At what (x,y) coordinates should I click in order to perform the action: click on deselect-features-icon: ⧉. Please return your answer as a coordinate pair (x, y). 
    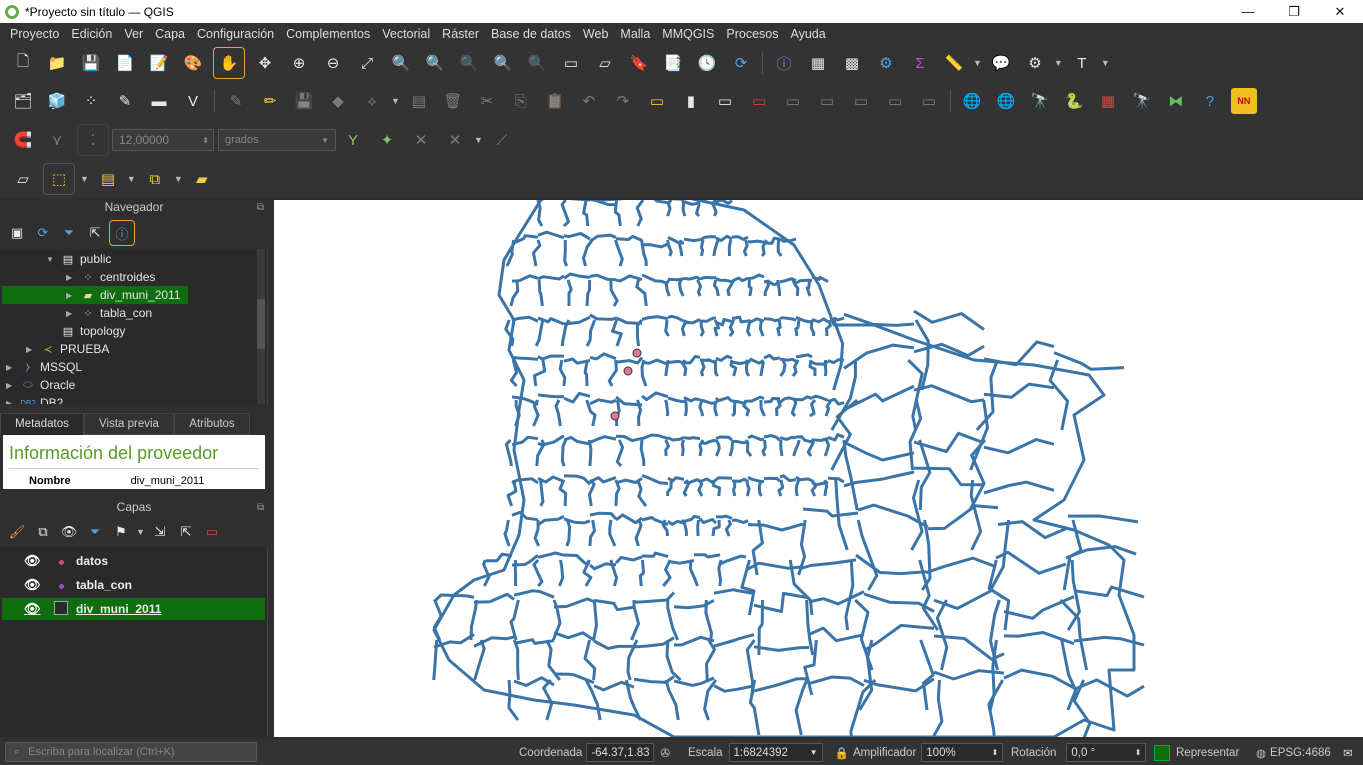
    Looking at the image, I should click on (155, 179).